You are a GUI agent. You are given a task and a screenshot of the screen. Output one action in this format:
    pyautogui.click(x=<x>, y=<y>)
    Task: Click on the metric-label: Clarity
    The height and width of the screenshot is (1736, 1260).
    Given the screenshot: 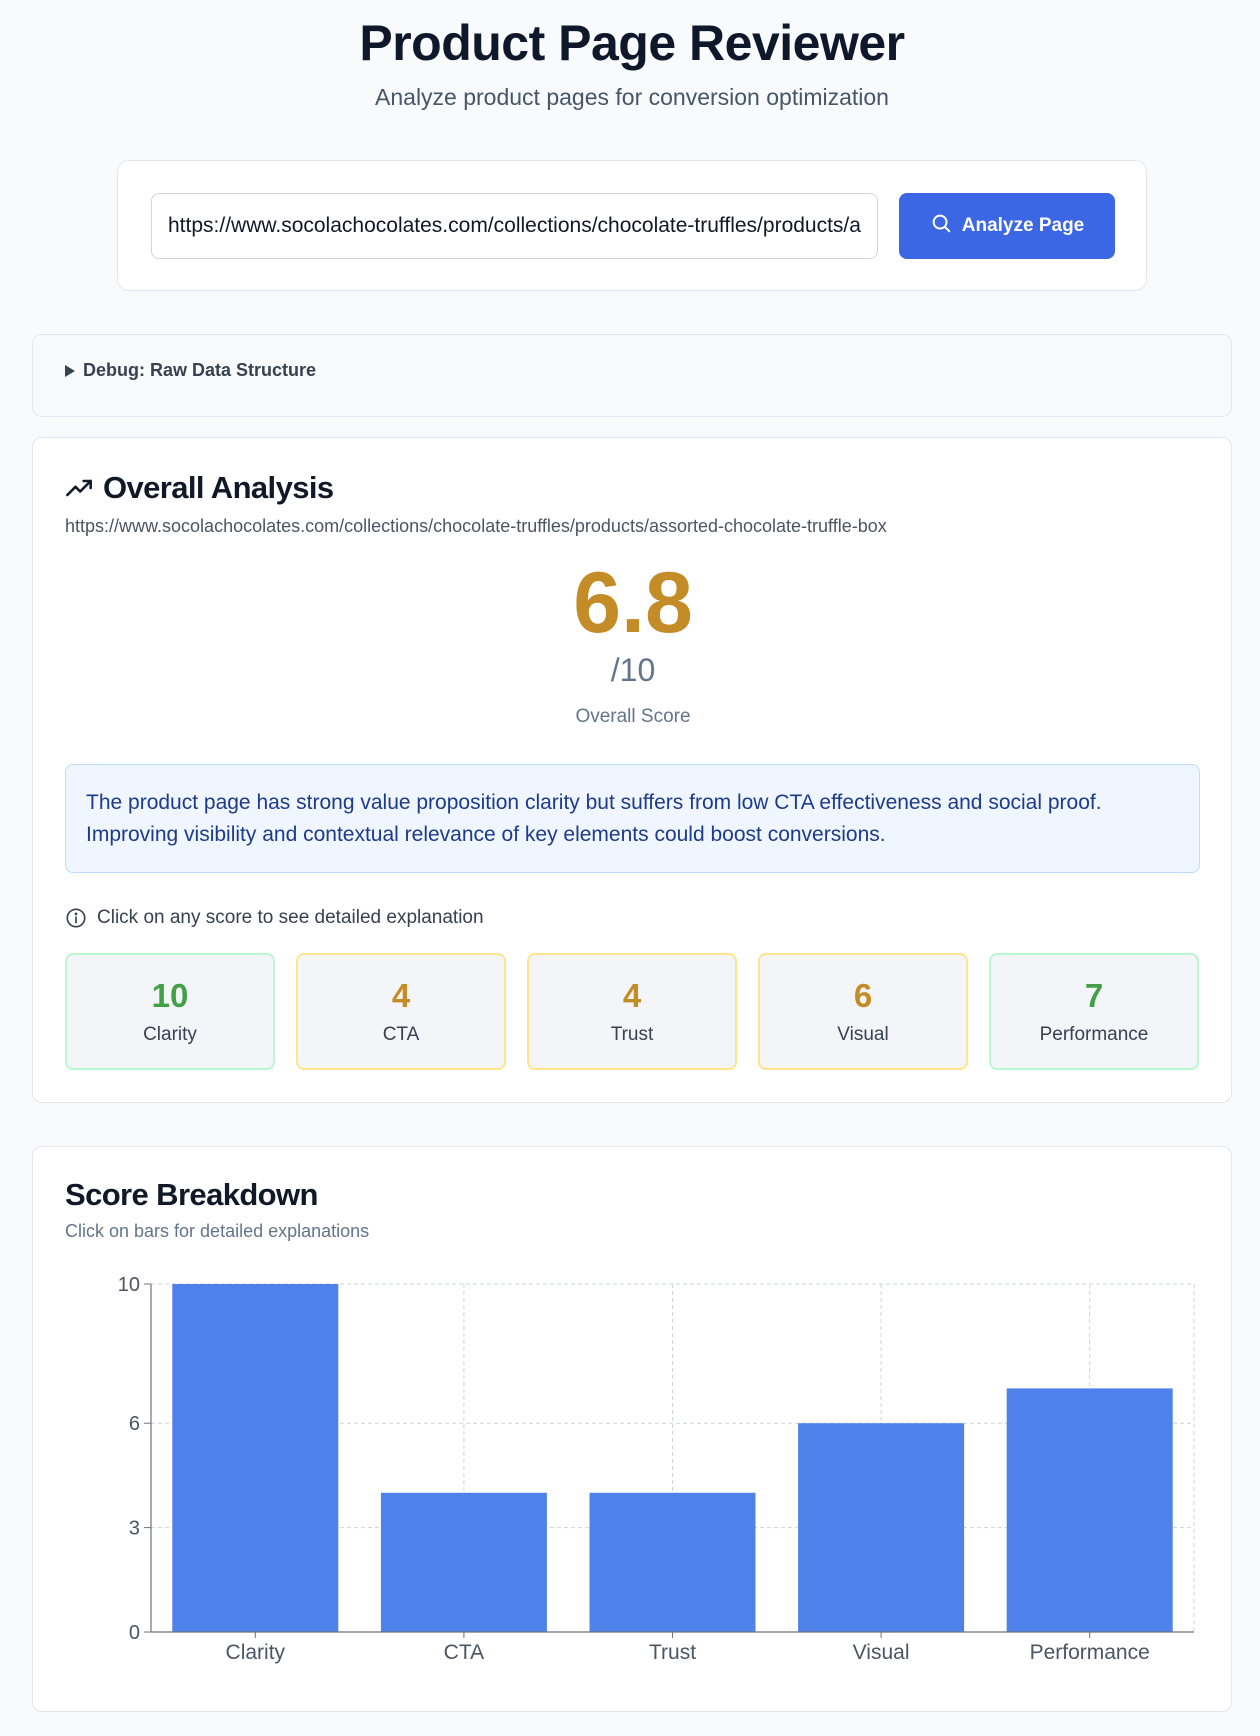 What is the action you would take?
    pyautogui.click(x=170, y=1034)
    